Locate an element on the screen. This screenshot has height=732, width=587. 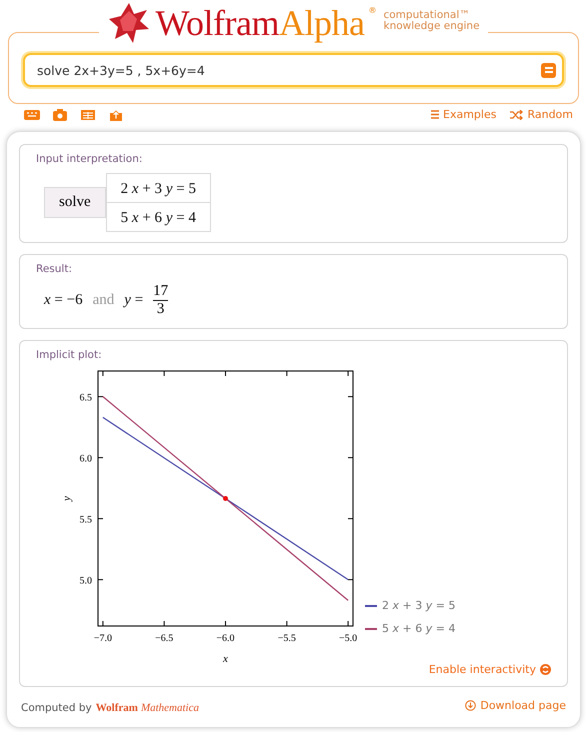
math-expression: x = −6 is located at coordinates (63, 300).